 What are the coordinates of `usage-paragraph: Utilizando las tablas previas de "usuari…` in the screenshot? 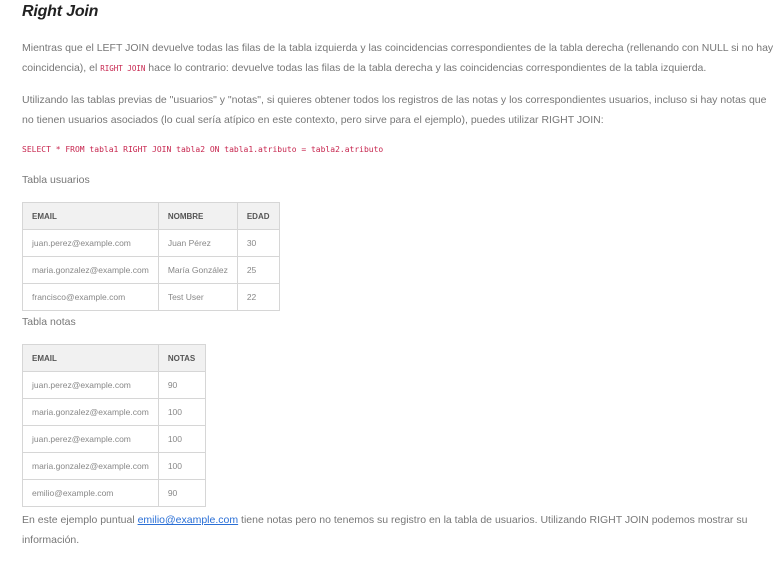 It's located at (394, 110).